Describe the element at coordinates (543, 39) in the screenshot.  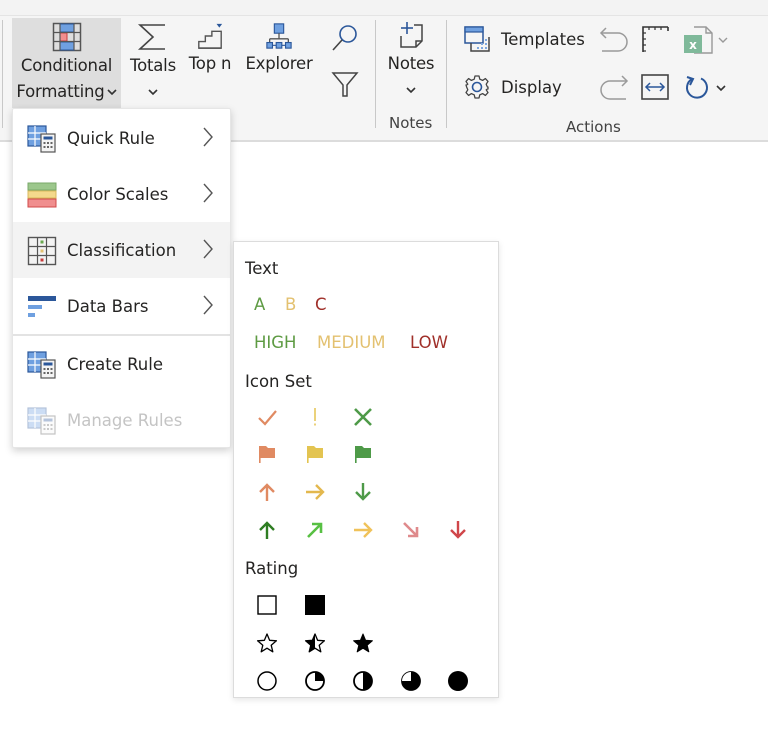
I see `templates-label: Templates` at that location.